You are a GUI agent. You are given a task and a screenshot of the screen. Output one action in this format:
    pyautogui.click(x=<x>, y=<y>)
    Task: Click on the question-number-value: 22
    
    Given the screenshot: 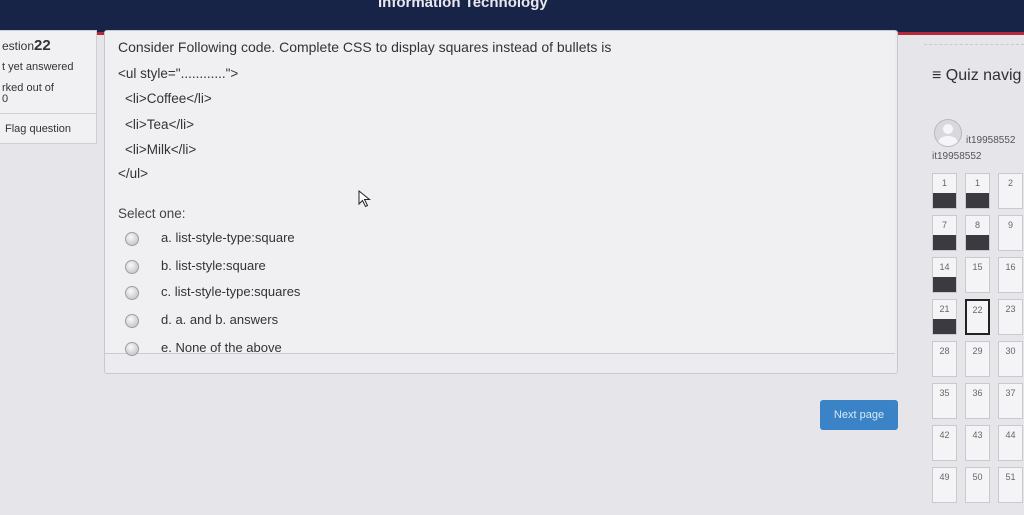 What is the action you would take?
    pyautogui.click(x=42, y=45)
    